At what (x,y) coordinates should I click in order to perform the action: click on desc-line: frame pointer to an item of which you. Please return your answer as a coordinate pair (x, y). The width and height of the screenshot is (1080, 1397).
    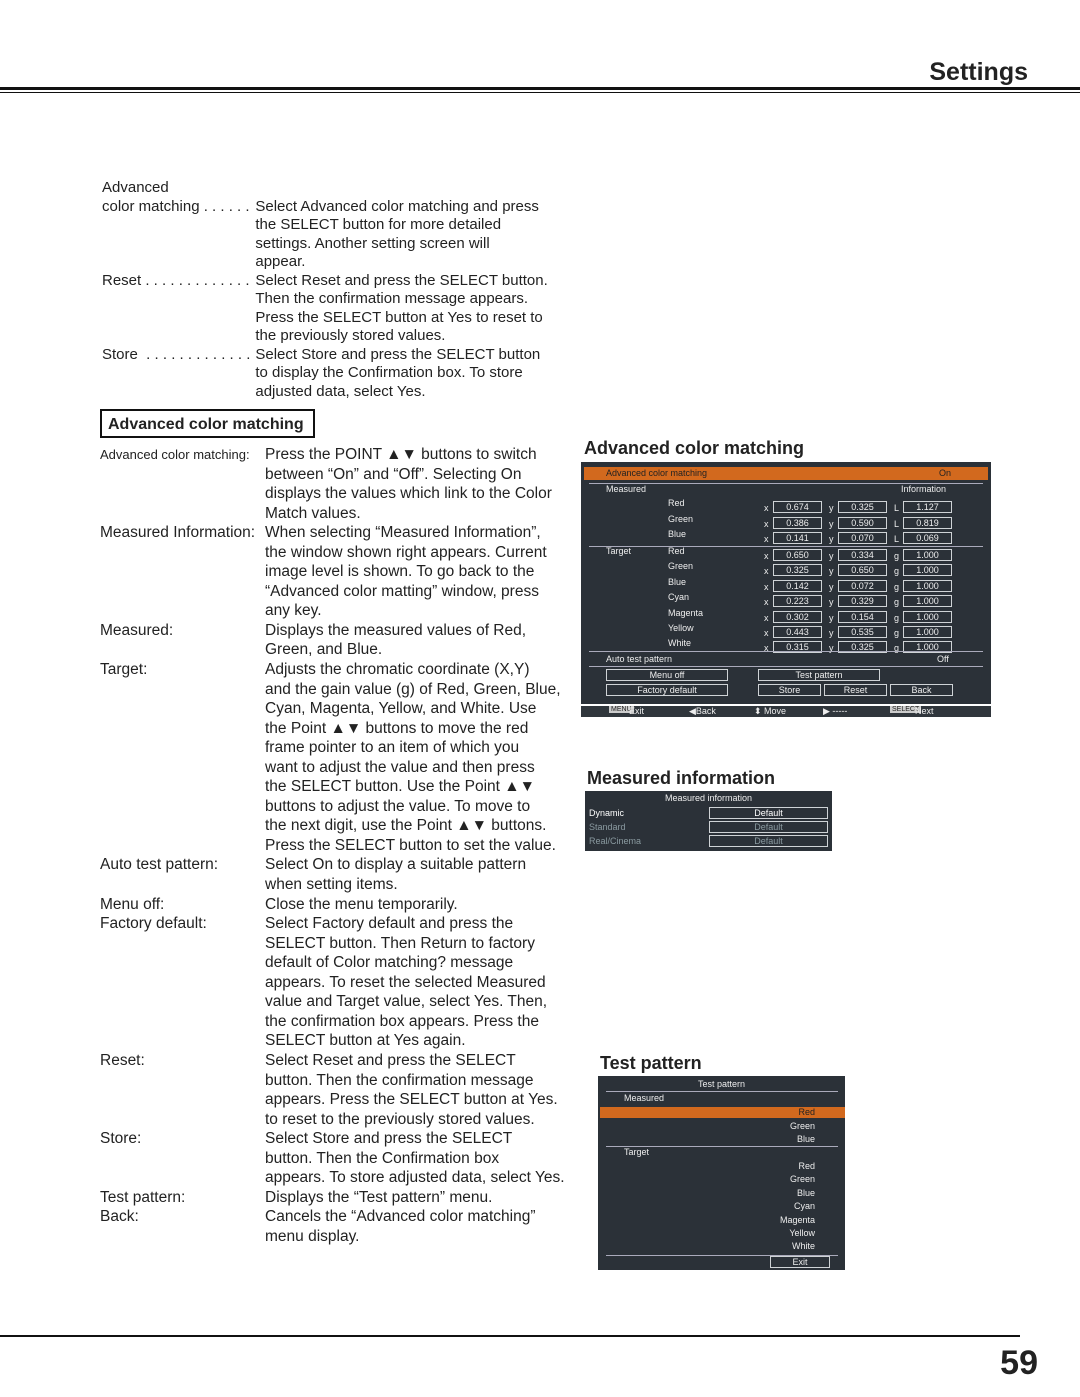
    Looking at the image, I should click on (392, 748).